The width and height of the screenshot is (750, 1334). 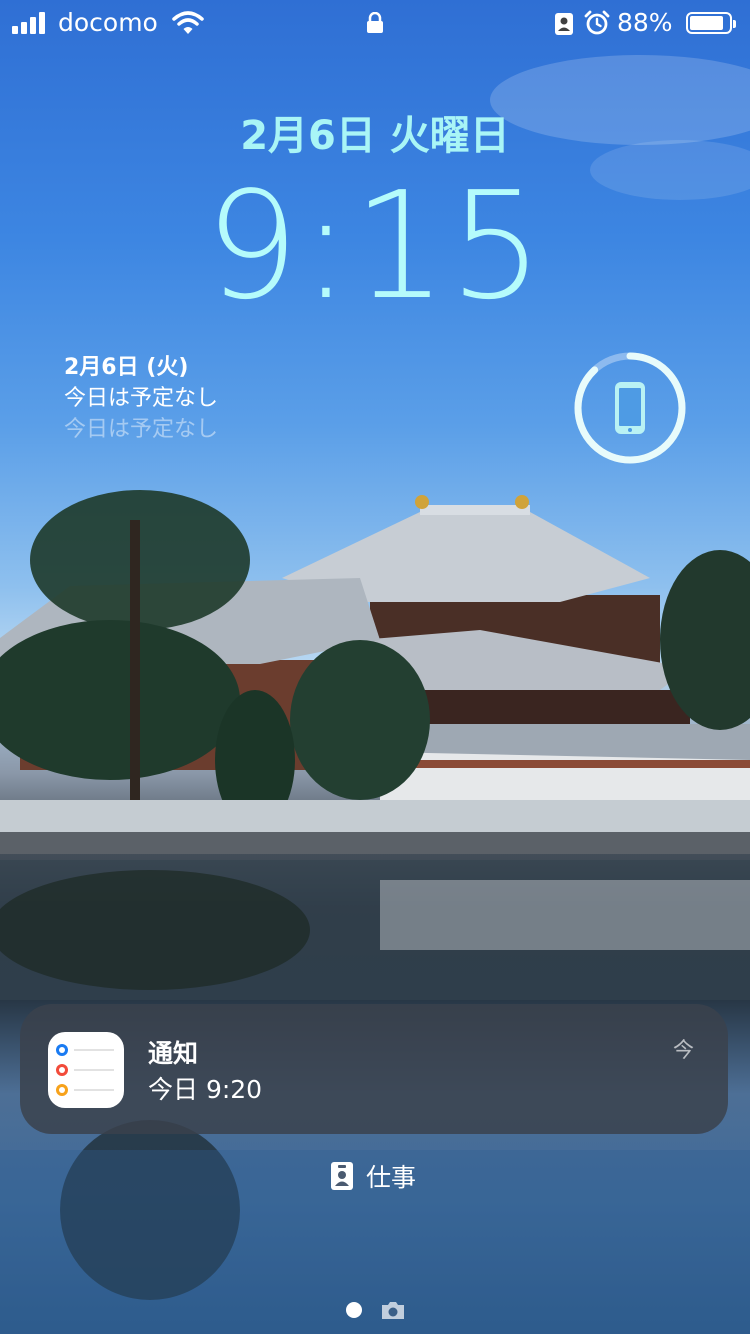 What do you see at coordinates (645, 22) in the screenshot?
I see `battery-percentage: 88%` at bounding box center [645, 22].